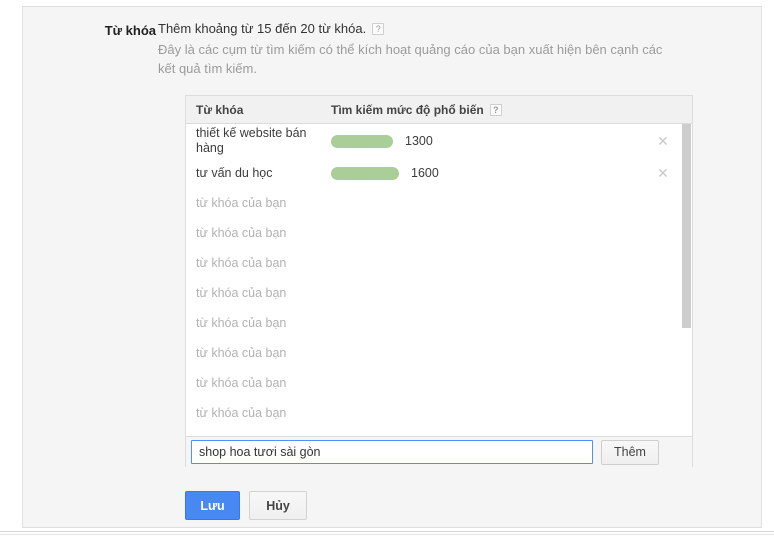 Image resolution: width=774 pixels, height=539 pixels. I want to click on footer-actions: Lưu Hủy, so click(246, 505).